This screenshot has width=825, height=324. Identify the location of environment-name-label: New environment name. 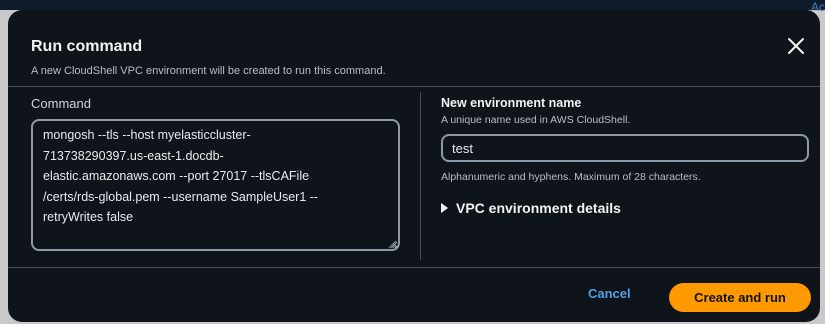
(511, 103).